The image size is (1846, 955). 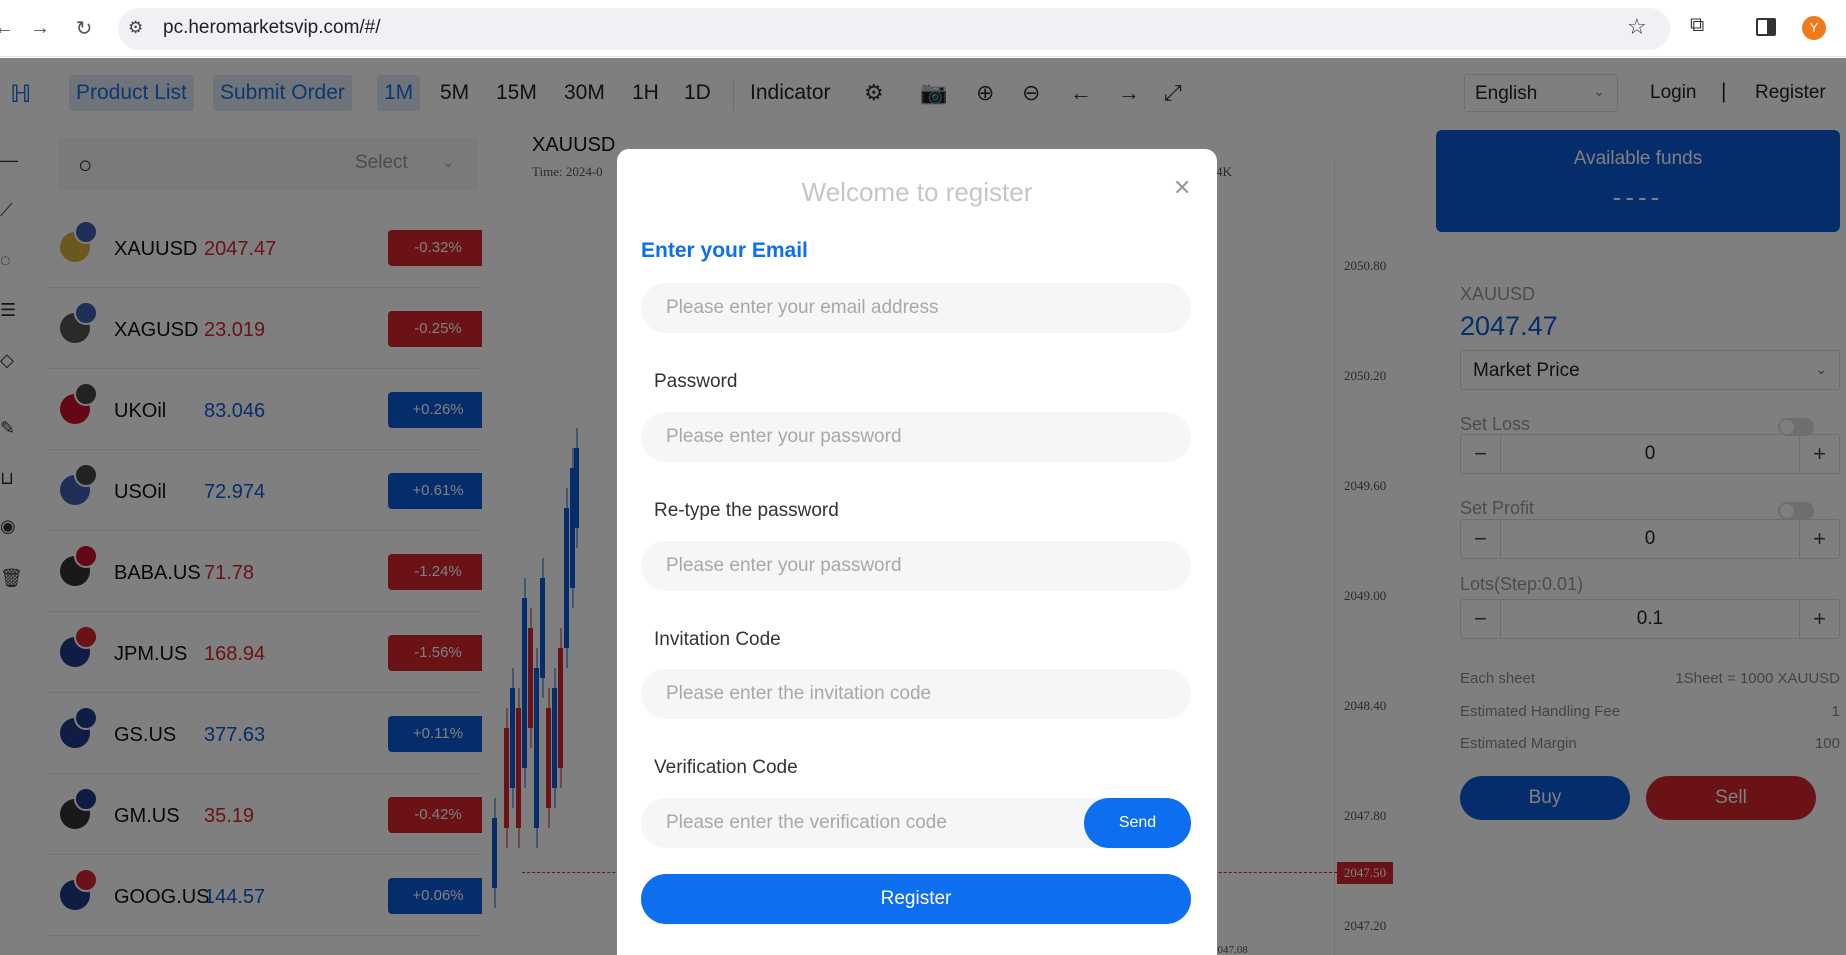 What do you see at coordinates (135, 28) in the screenshot?
I see `site-settings-icon: ⚙` at bounding box center [135, 28].